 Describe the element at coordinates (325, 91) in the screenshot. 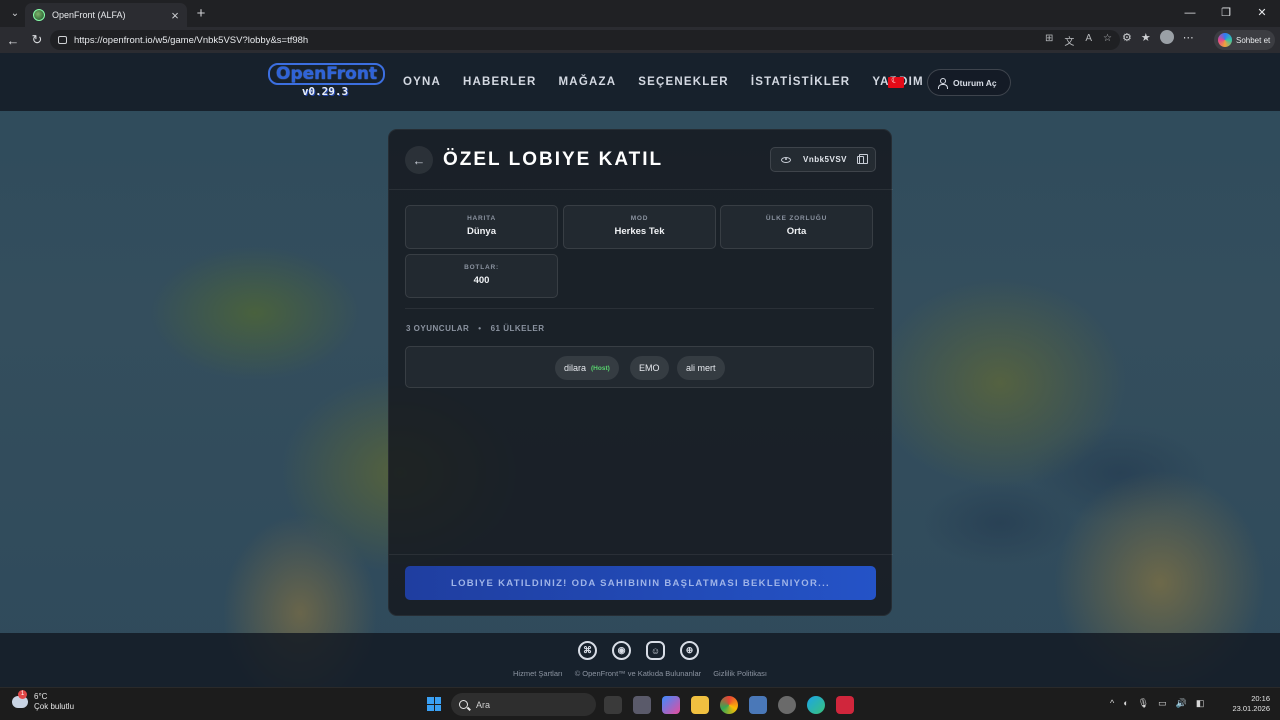

I see `version-label: v0.29.3` at that location.